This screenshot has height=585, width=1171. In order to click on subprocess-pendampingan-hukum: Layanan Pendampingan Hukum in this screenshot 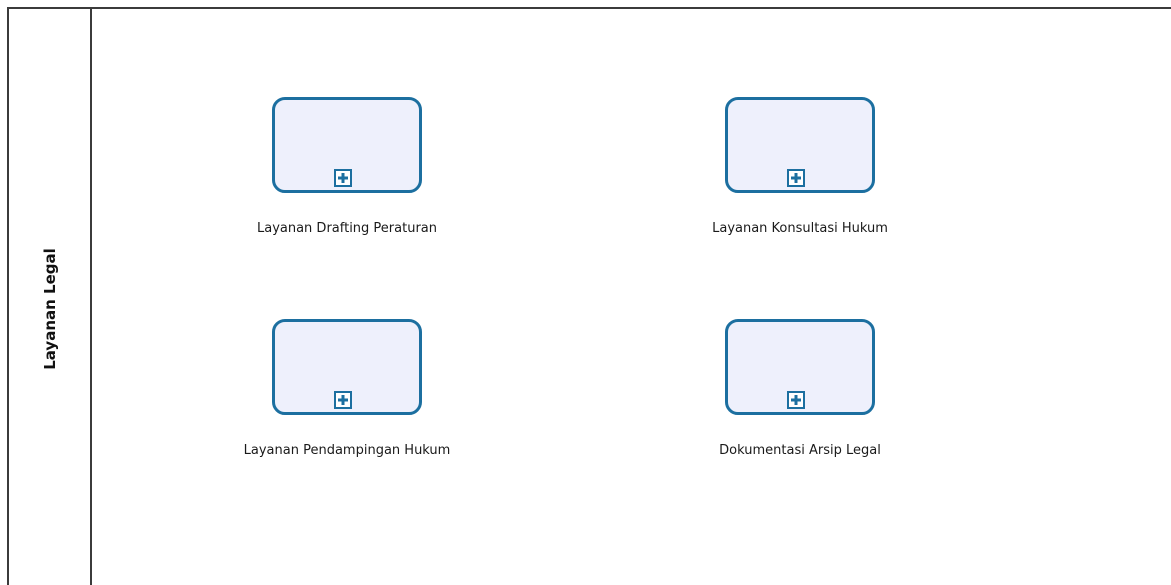, I will do `click(347, 388)`.